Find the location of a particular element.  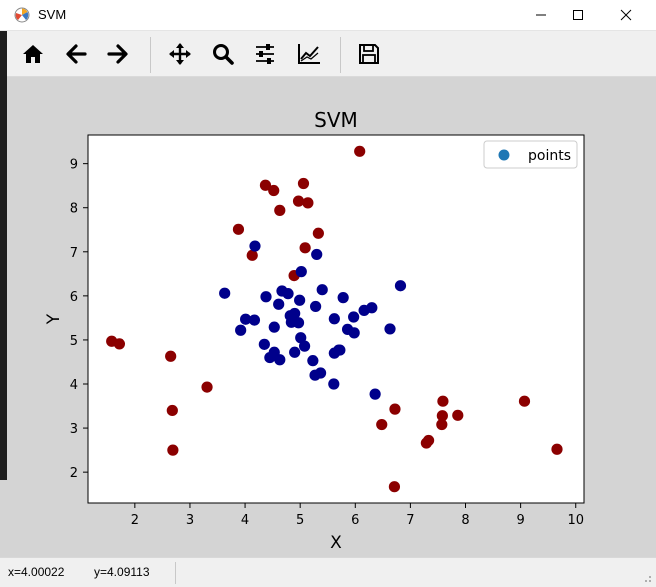

y-tick-label: 6 is located at coordinates (74, 297).